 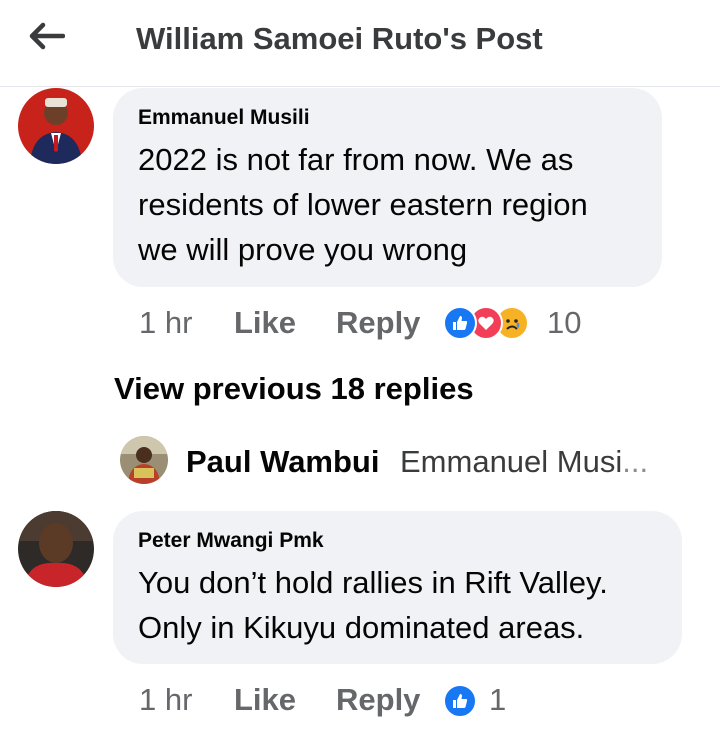 I want to click on comment-author: Peter Mwangi Pmk, so click(x=231, y=541).